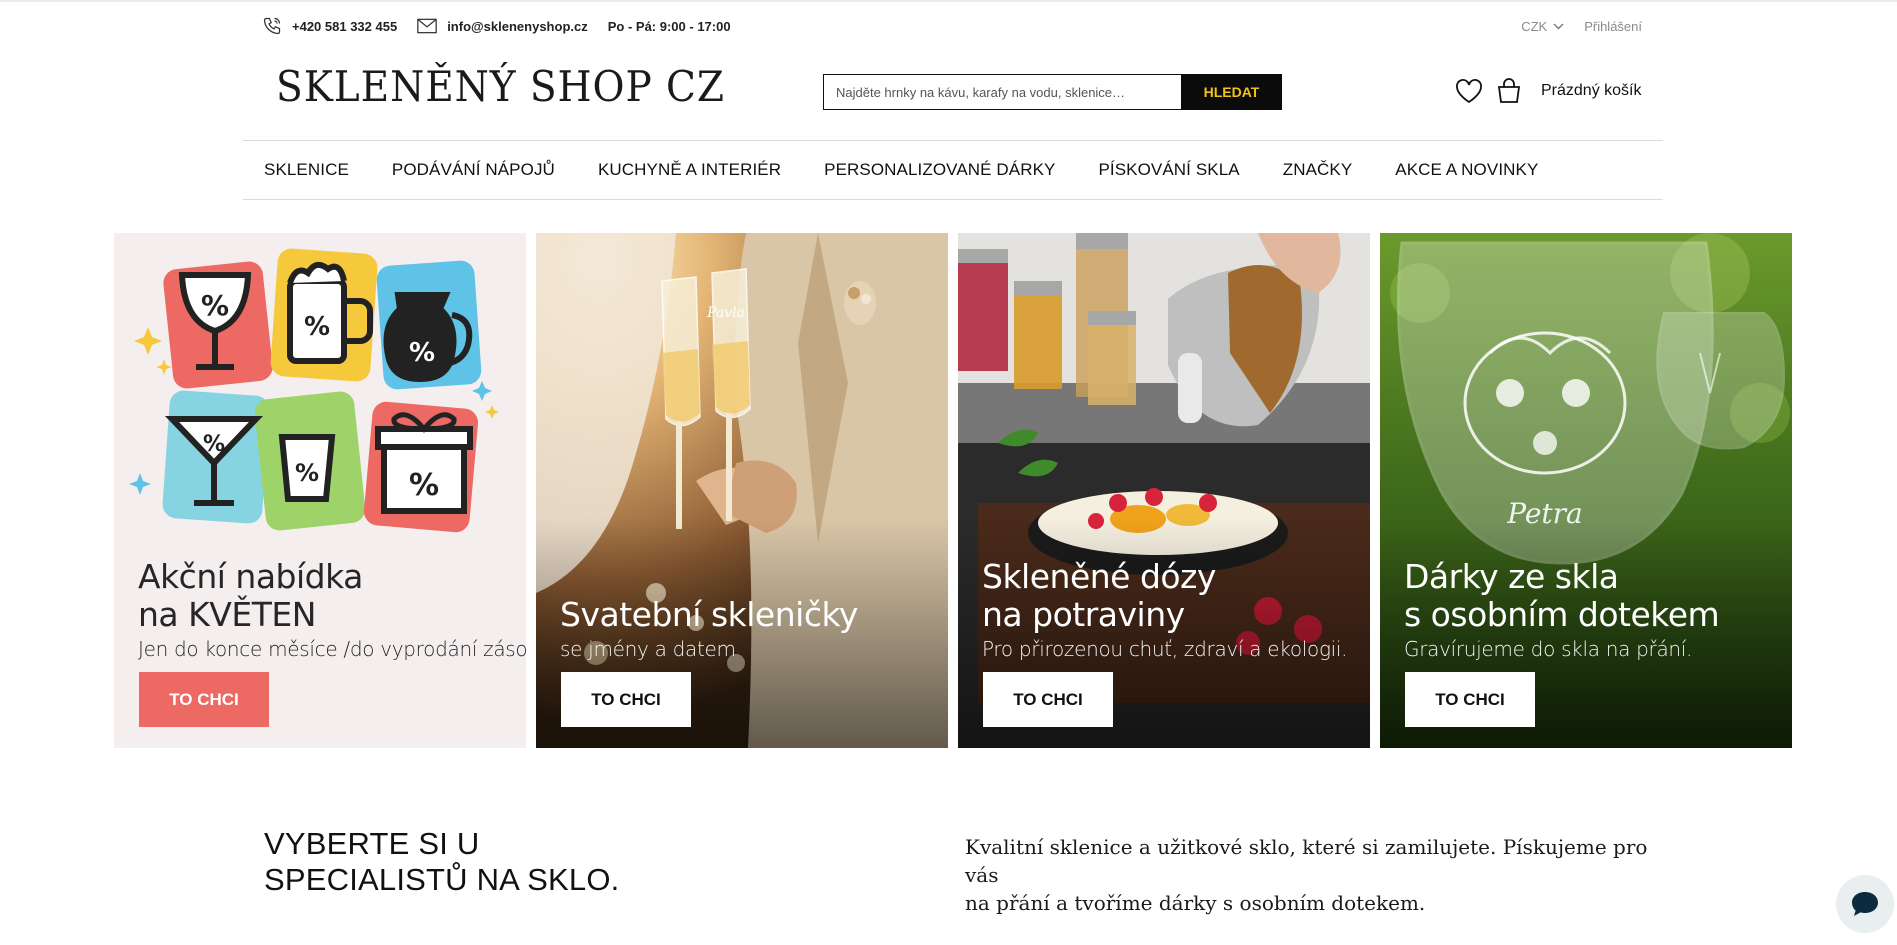 The height and width of the screenshot is (945, 1897). I want to click on chat-widget-button, so click(1865, 904).